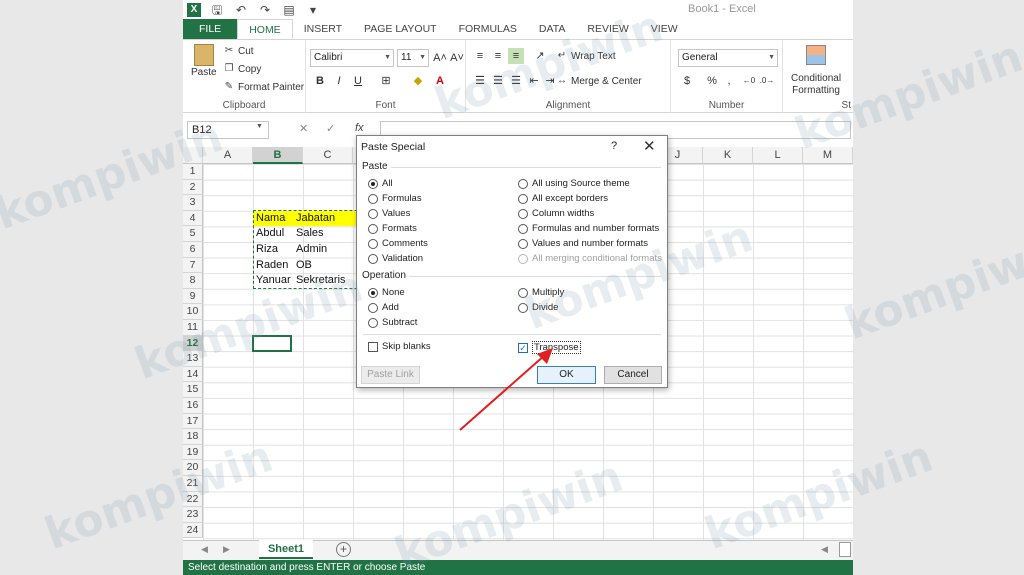 The height and width of the screenshot is (575, 1024). Describe the element at coordinates (193, 484) in the screenshot. I see `row-header-21: 21` at that location.